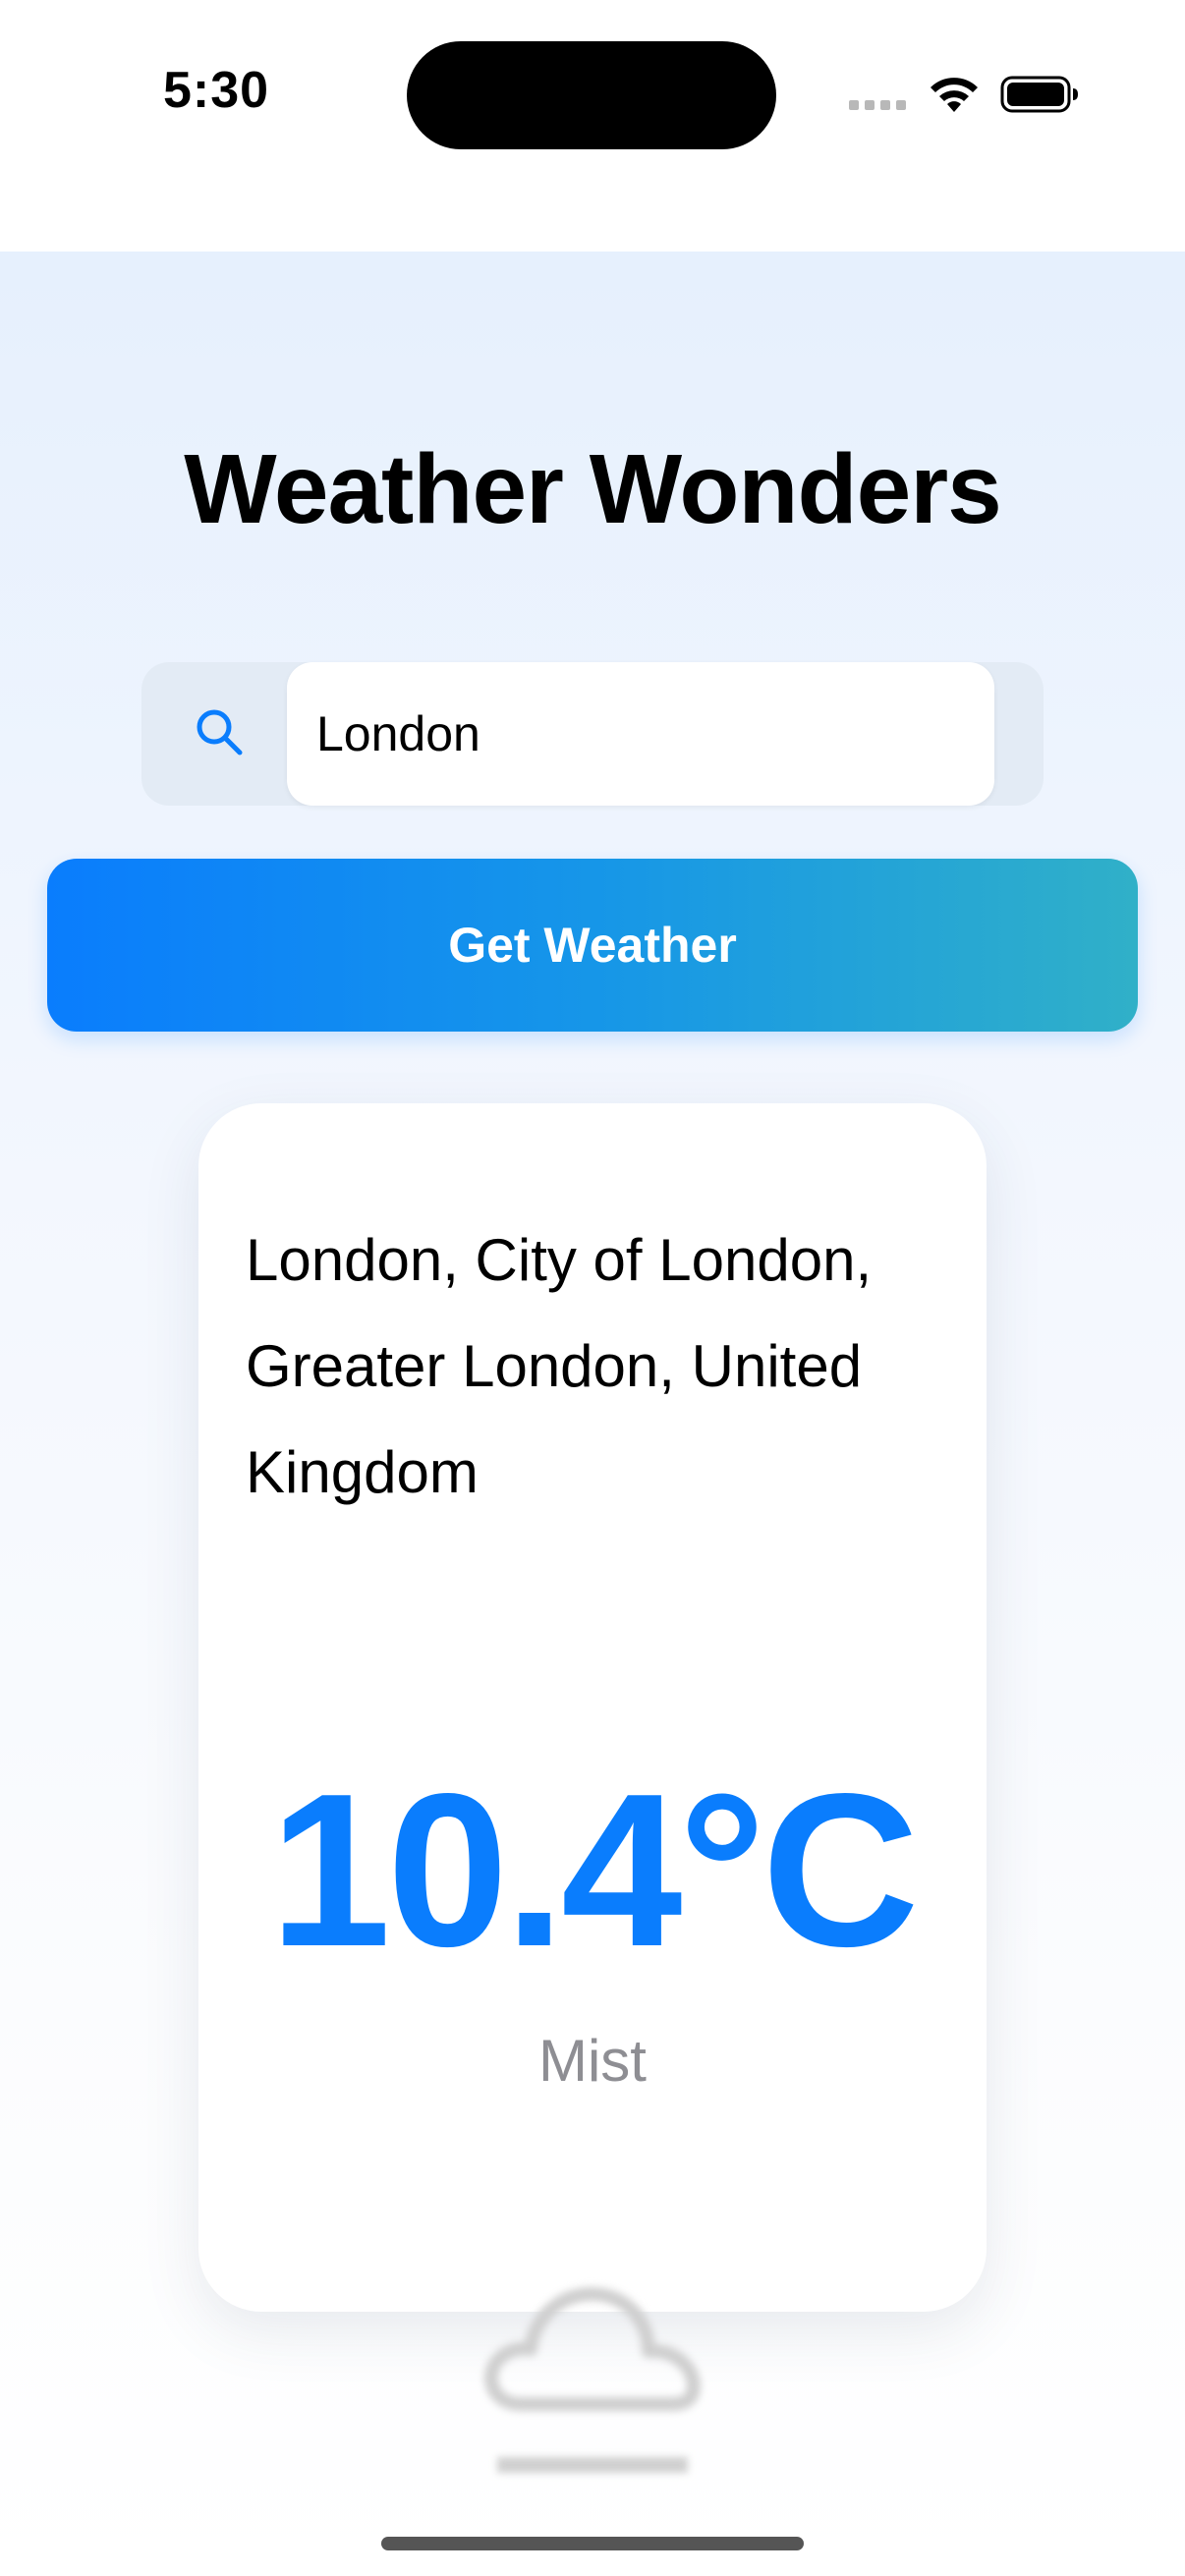  Describe the element at coordinates (592, 2543) in the screenshot. I see `home-indicator` at that location.